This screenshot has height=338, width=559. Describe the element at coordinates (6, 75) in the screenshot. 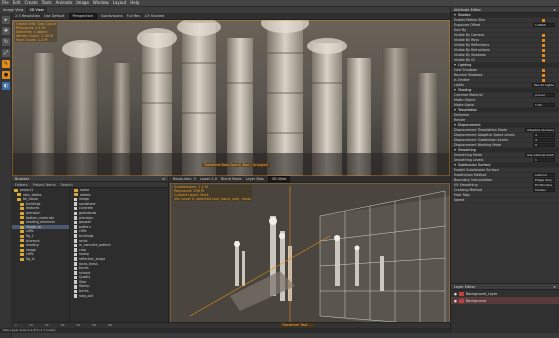

I see `sculpt-tool-icon: ●` at that location.